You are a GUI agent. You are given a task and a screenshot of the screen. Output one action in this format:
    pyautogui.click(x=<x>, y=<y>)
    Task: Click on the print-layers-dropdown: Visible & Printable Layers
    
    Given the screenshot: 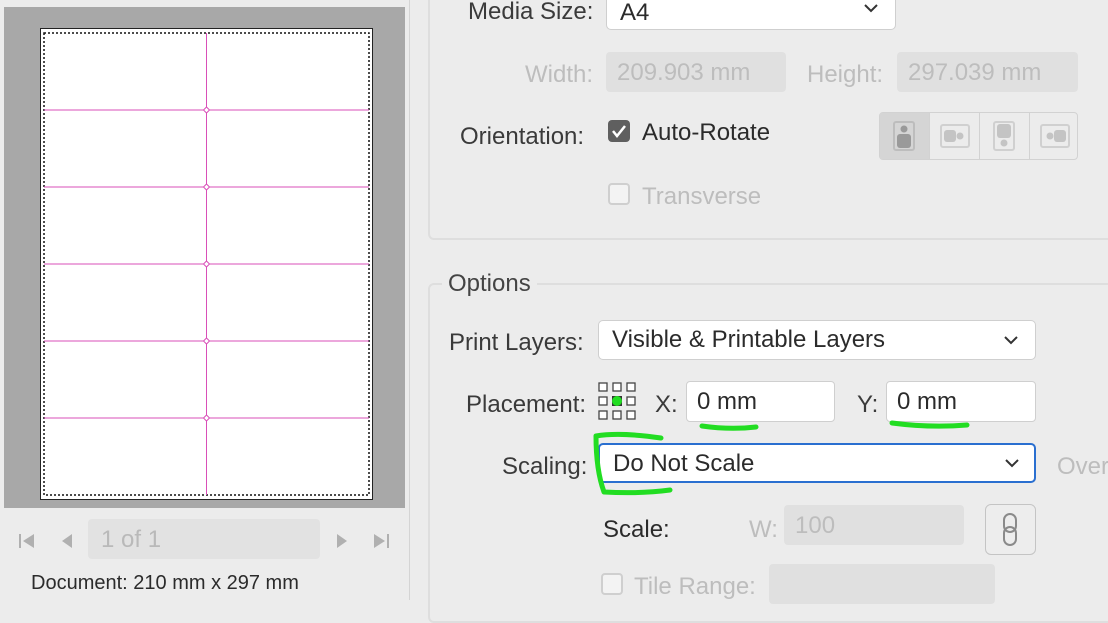 What is the action you would take?
    pyautogui.click(x=817, y=340)
    